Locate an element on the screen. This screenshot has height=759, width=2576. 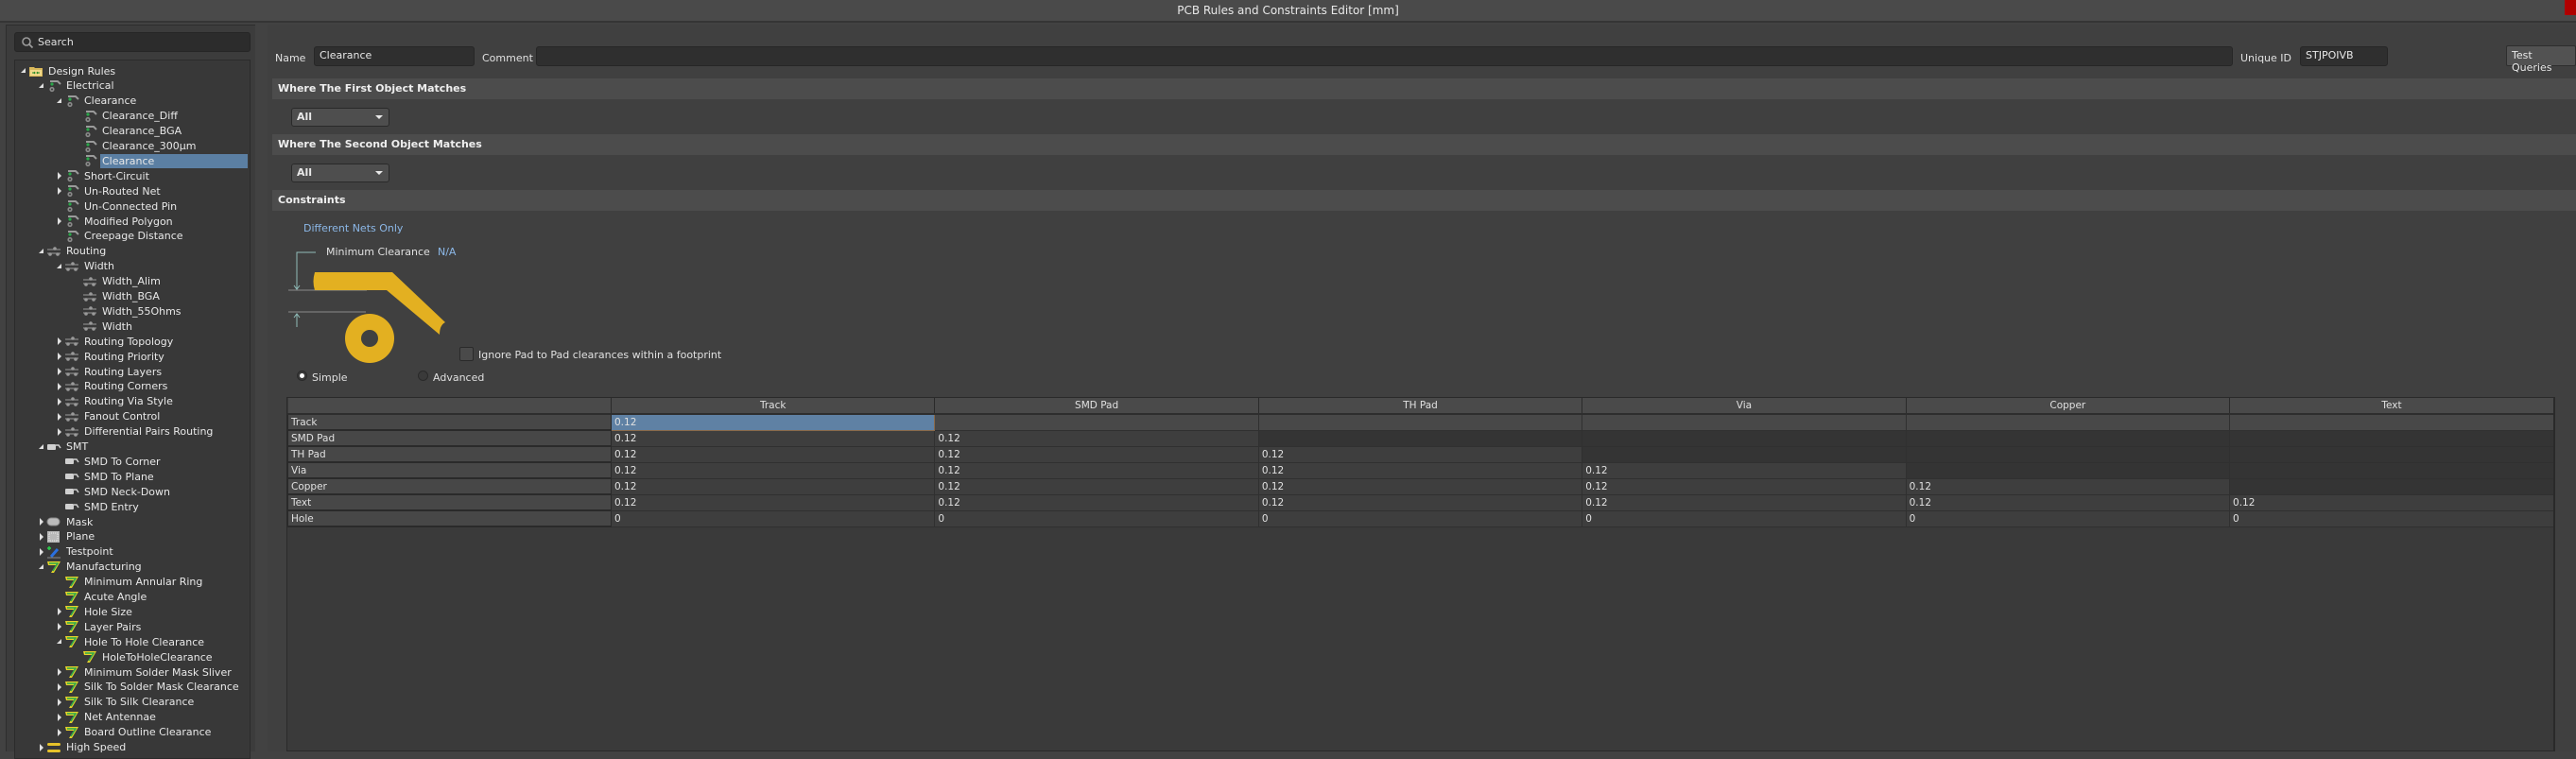
net-scope-link: Different Nets Only is located at coordinates (353, 228).